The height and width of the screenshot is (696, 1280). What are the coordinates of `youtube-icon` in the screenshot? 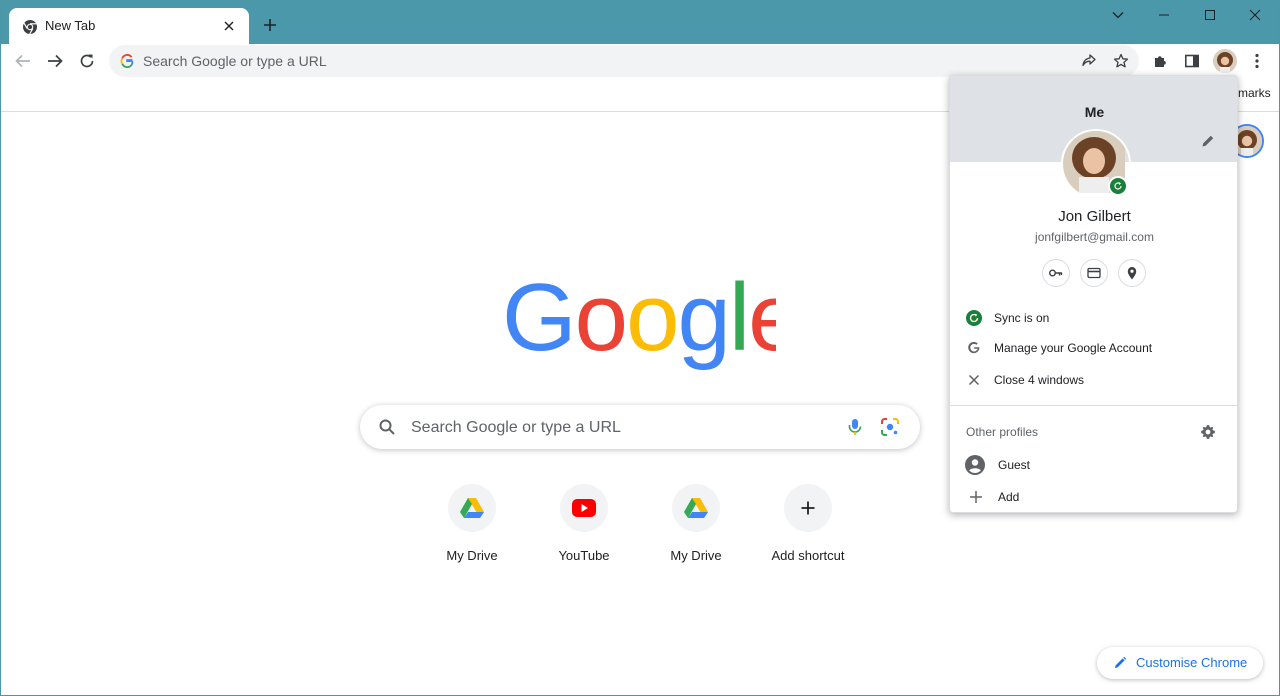 It's located at (584, 508).